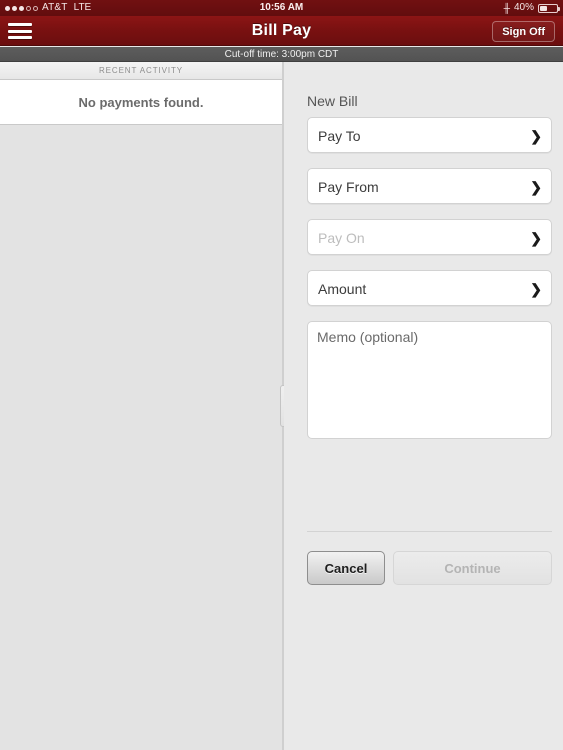 The image size is (563, 750). What do you see at coordinates (523, 7) in the screenshot?
I see `battery-percent-label: 40%` at bounding box center [523, 7].